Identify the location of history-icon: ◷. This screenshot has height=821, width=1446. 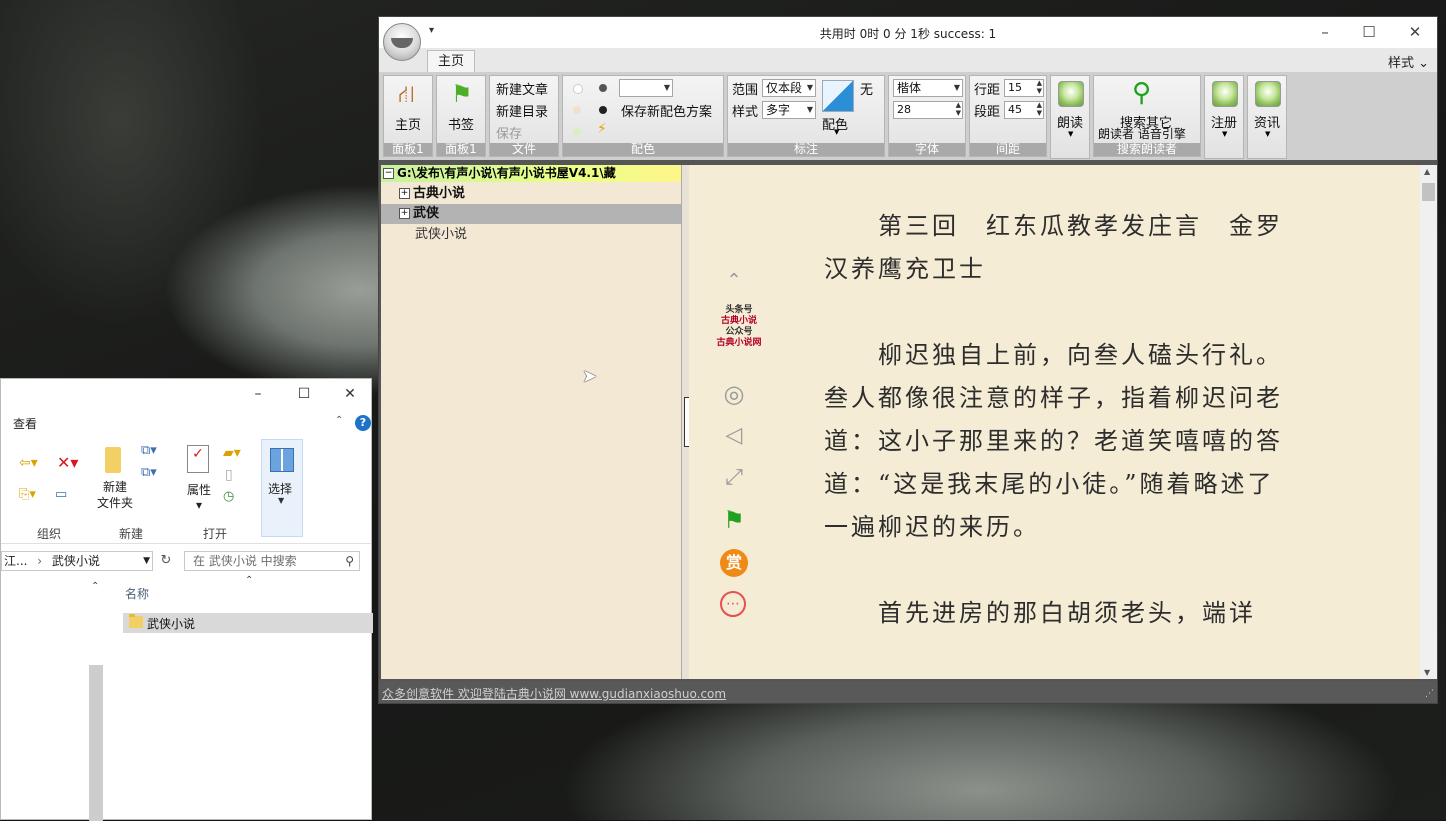
(228, 496).